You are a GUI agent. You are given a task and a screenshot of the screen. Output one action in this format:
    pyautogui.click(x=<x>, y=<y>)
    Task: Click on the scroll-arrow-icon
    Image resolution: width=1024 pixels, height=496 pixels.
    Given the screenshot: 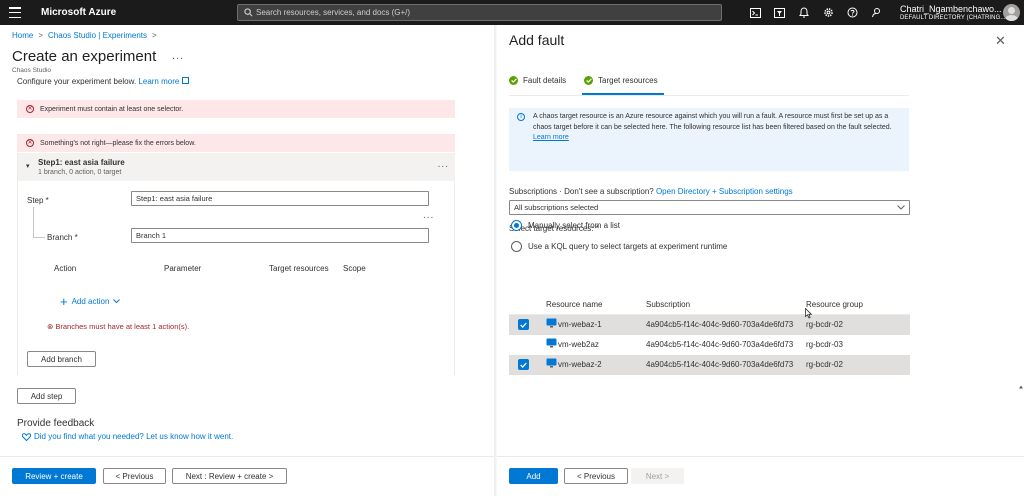 What is the action you would take?
    pyautogui.click(x=1021, y=387)
    